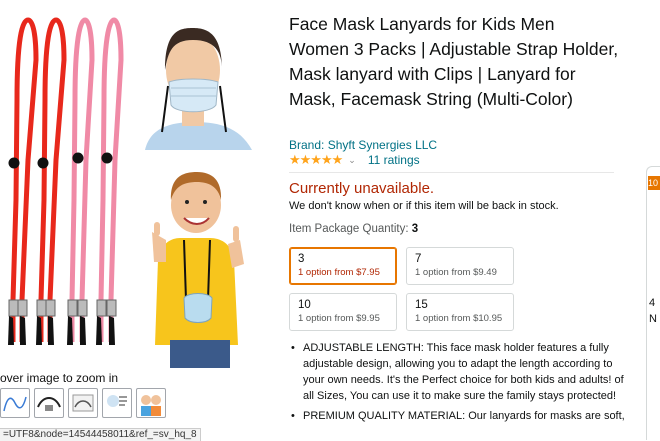 The width and height of the screenshot is (660, 441). Describe the element at coordinates (301, 259) in the screenshot. I see `option-qty: 3` at that location.